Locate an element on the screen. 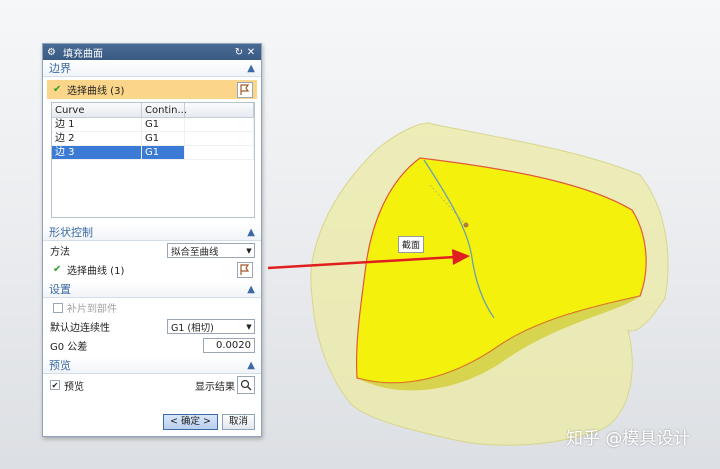 The height and width of the screenshot is (469, 720). method-label: 方法 is located at coordinates (60, 252).